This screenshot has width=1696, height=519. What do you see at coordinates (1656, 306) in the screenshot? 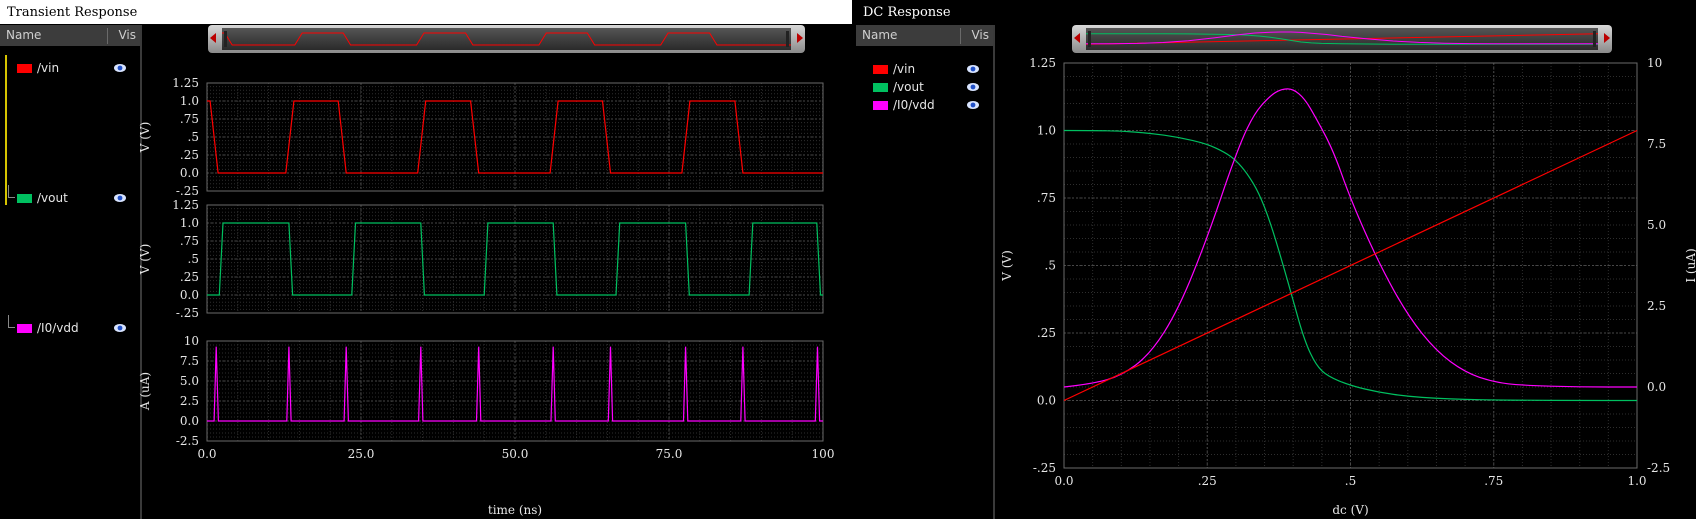
I see `y-right-tick-label: 2.5` at bounding box center [1656, 306].